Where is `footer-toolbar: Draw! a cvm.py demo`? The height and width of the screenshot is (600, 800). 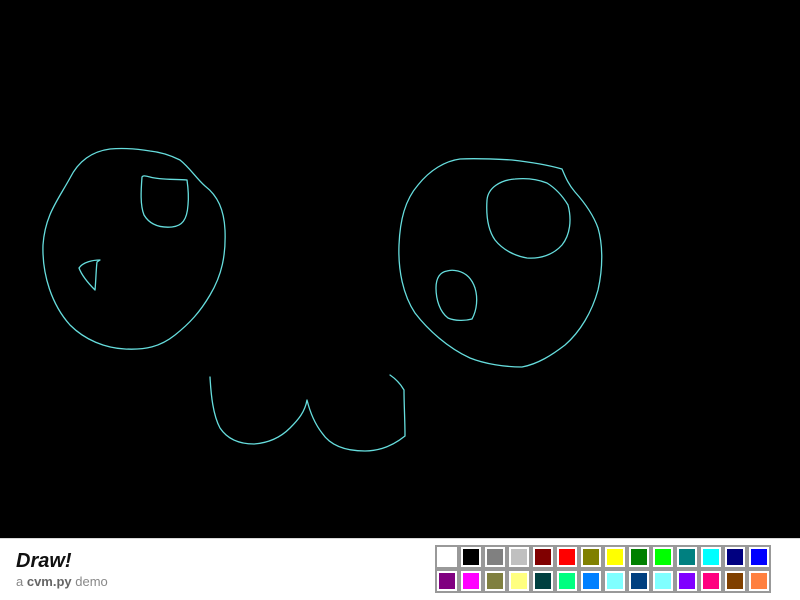 footer-toolbar: Draw! a cvm.py demo is located at coordinates (400, 569).